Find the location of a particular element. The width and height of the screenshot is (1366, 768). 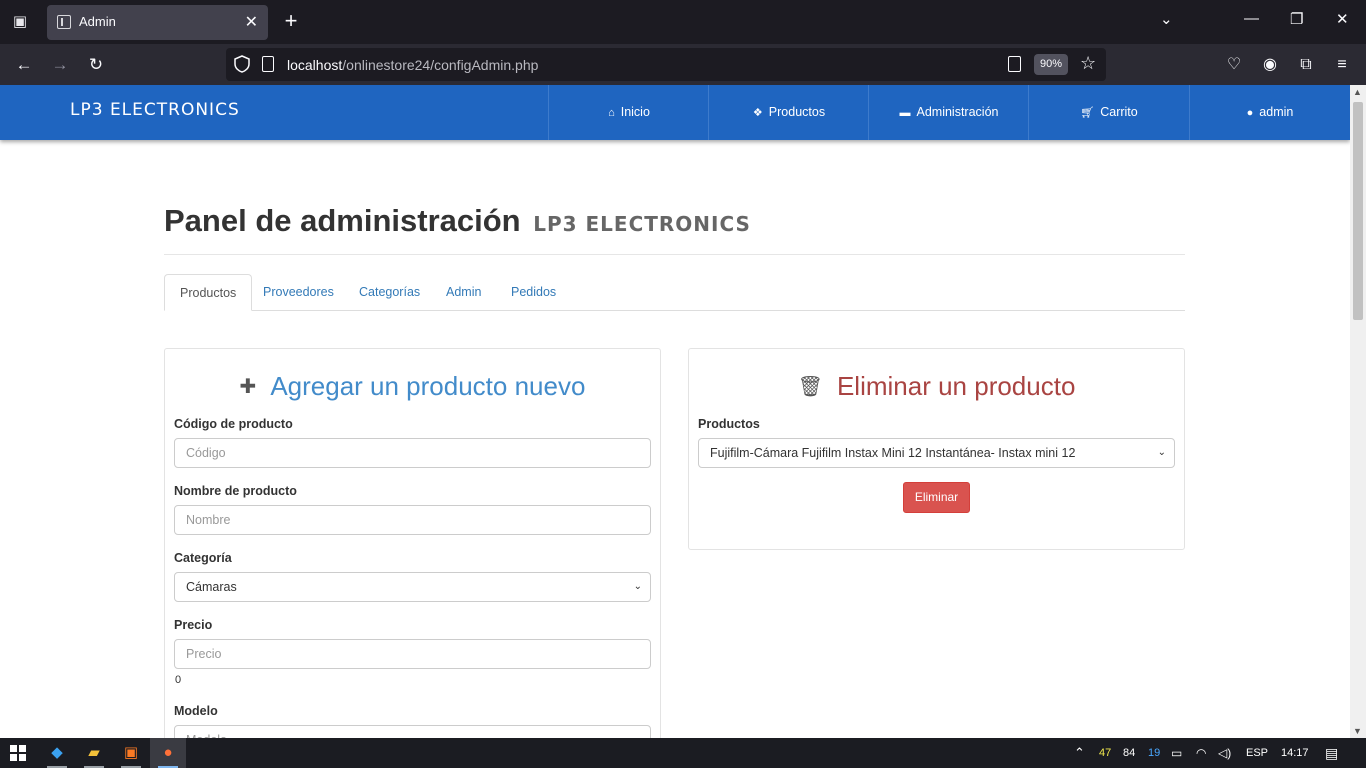

scroll-down-icon: ▼ is located at coordinates (1357, 731).